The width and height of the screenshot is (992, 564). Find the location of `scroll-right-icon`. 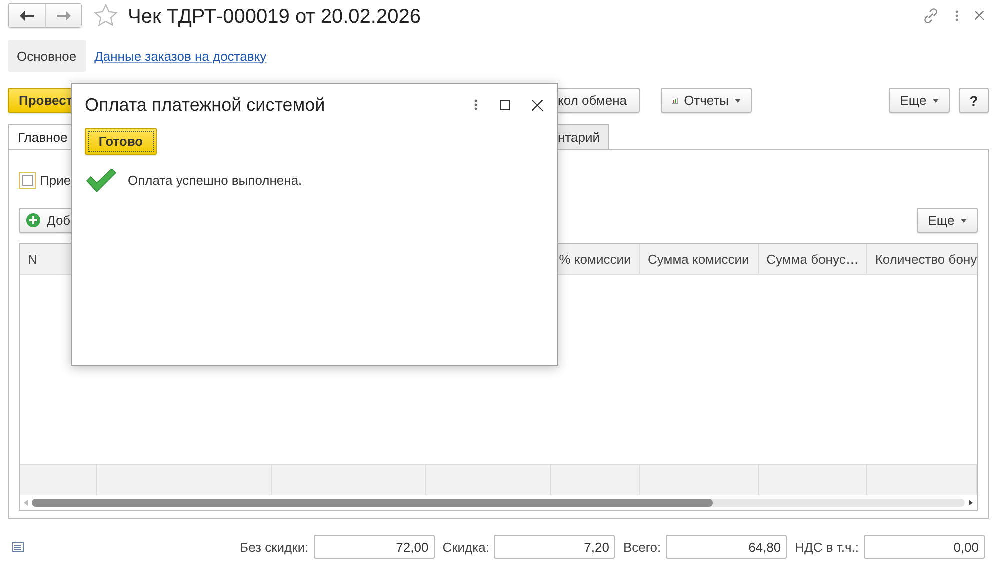

scroll-right-icon is located at coordinates (971, 503).